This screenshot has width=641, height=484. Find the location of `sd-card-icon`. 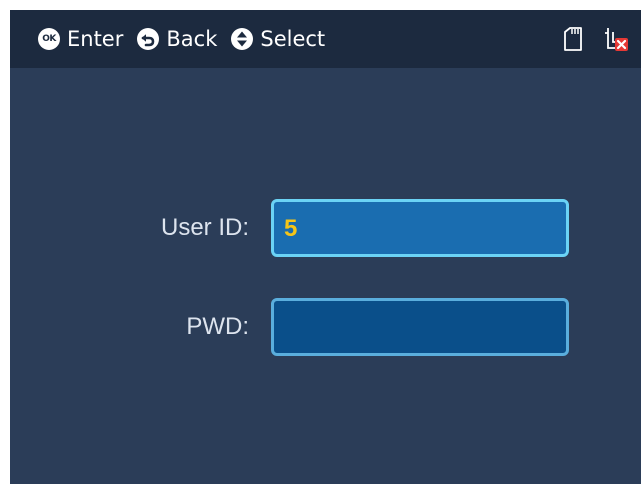

sd-card-icon is located at coordinates (573, 41).